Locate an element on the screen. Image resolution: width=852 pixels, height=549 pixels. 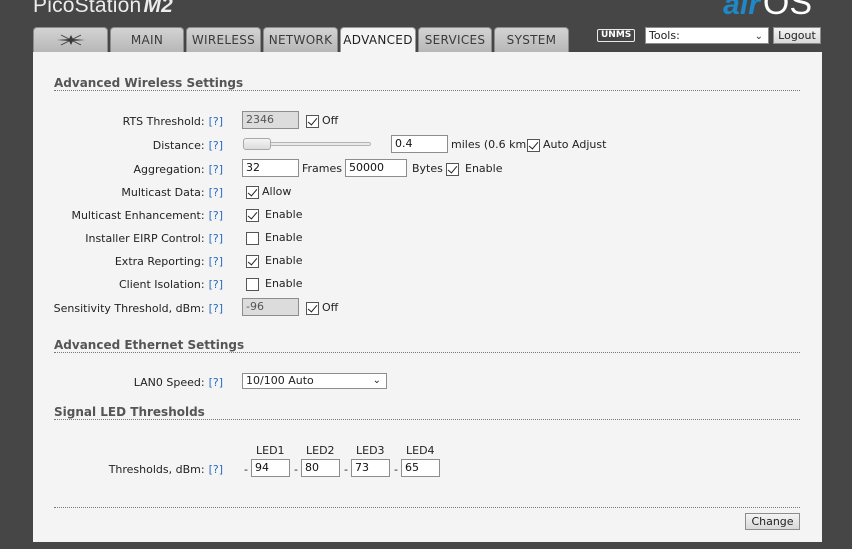
multicast-enhancement-label: Multicast Enhancement: [?] is located at coordinates (147, 215).